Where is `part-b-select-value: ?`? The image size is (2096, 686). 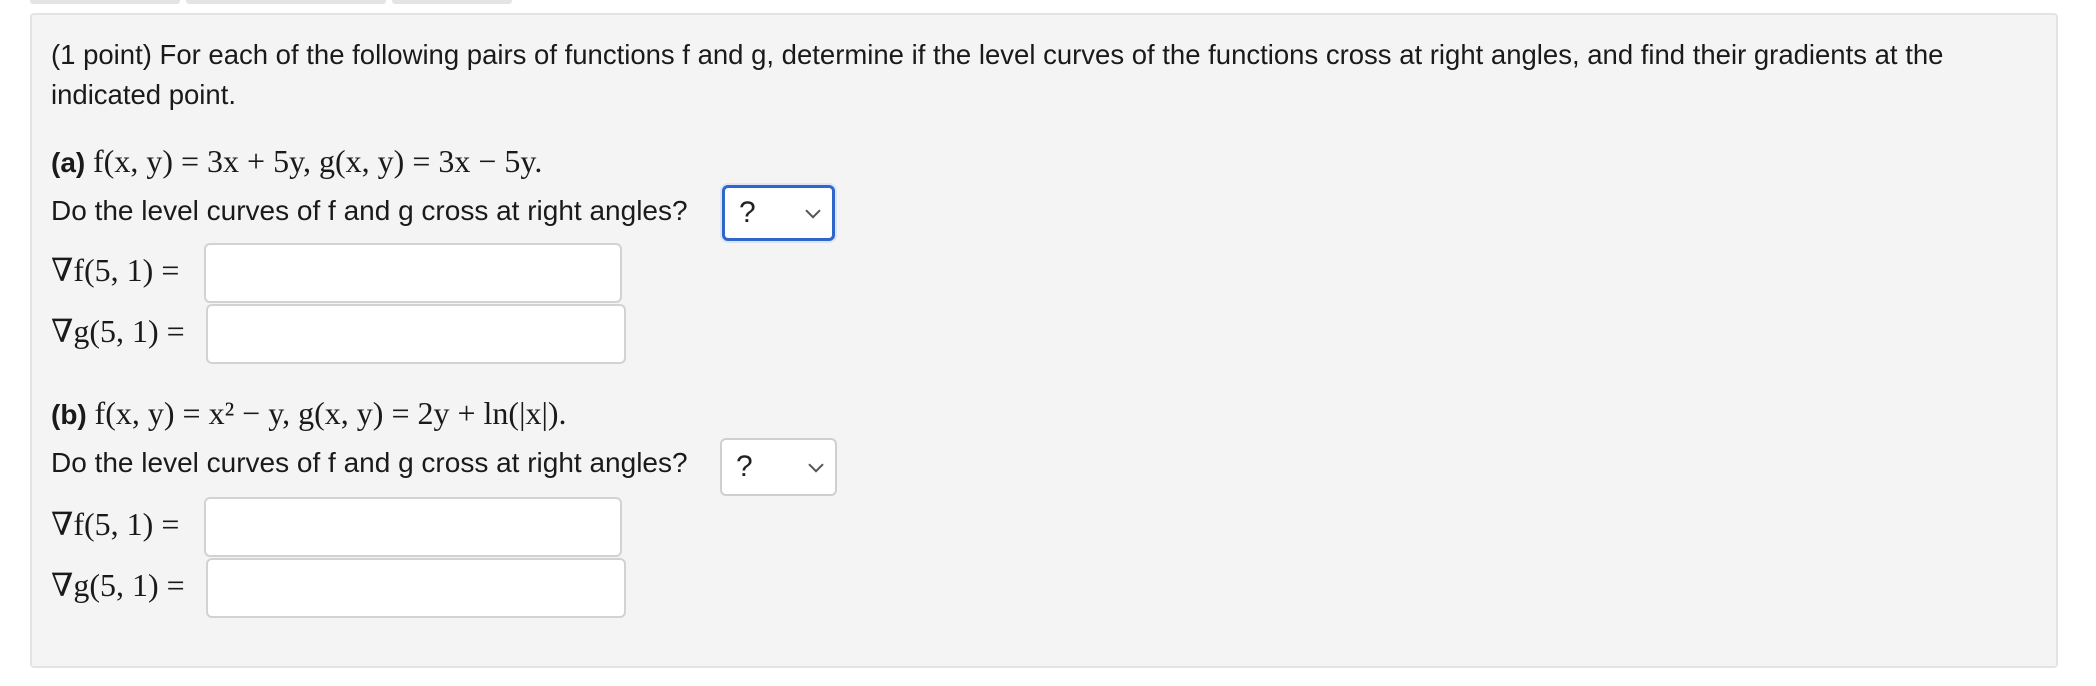
part-b-select-value: ? is located at coordinates (744, 466).